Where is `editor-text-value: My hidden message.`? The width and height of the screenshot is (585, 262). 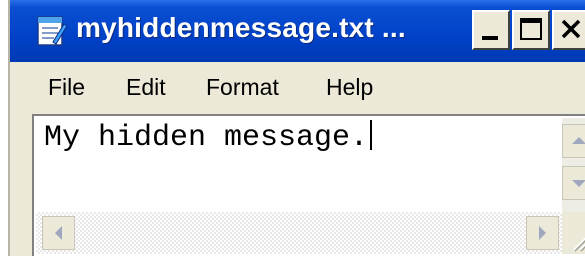 editor-text-value: My hidden message. is located at coordinates (206, 138).